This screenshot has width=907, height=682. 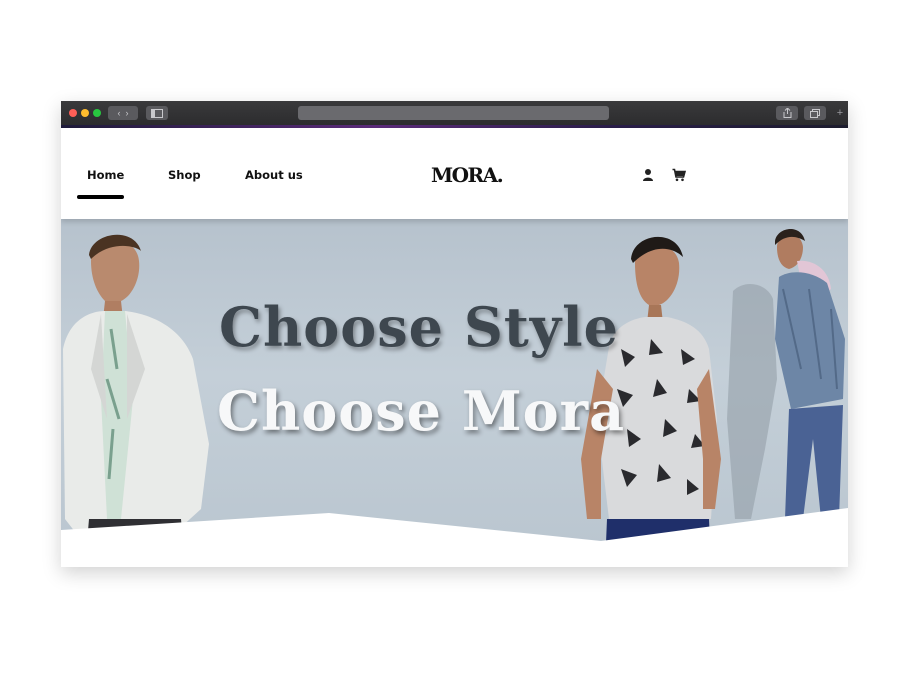 What do you see at coordinates (184, 175) in the screenshot?
I see `nav-link-shop: Shop` at bounding box center [184, 175].